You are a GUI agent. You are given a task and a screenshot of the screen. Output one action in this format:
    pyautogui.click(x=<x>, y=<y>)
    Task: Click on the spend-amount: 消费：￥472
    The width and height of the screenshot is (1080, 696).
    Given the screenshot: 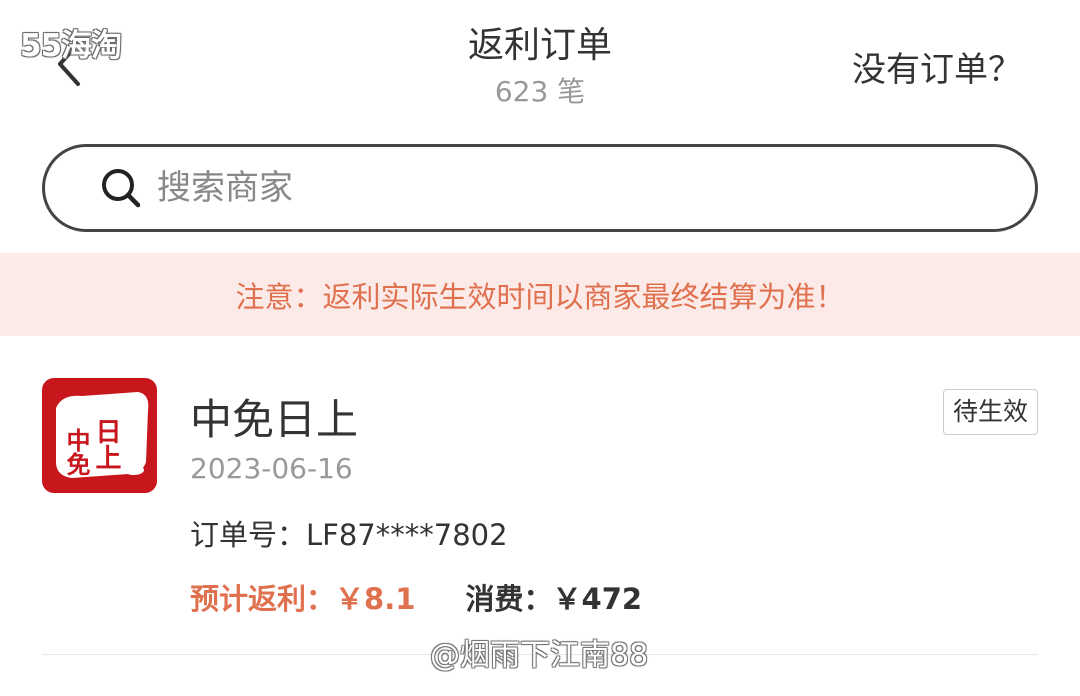 What is the action you would take?
    pyautogui.click(x=554, y=599)
    